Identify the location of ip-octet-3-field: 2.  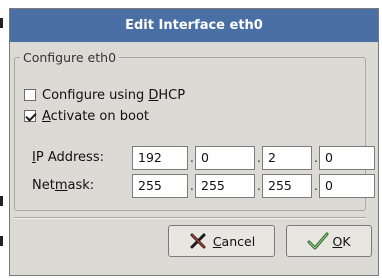
(287, 158).